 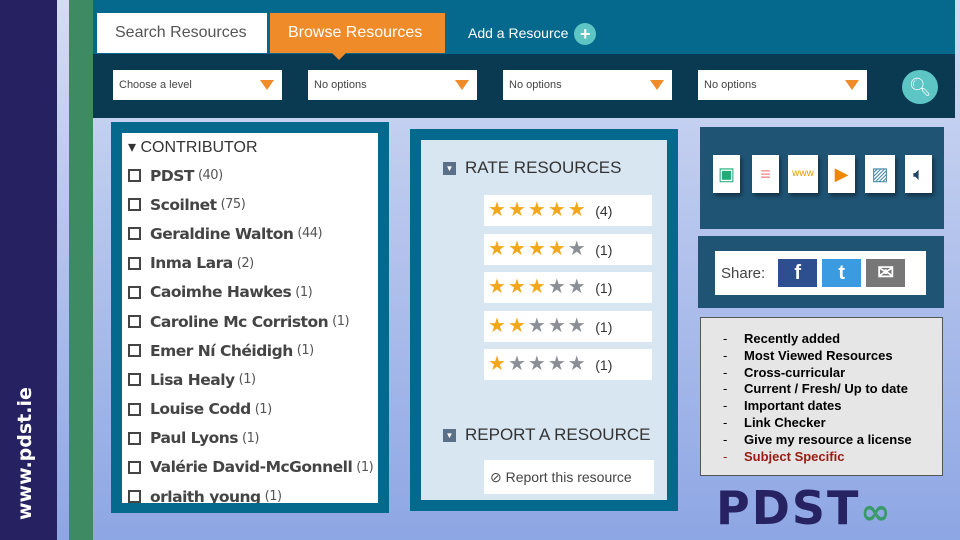 What do you see at coordinates (546, 435) in the screenshot?
I see `report-heading: ▼ REPORT A RESOURCE` at bounding box center [546, 435].